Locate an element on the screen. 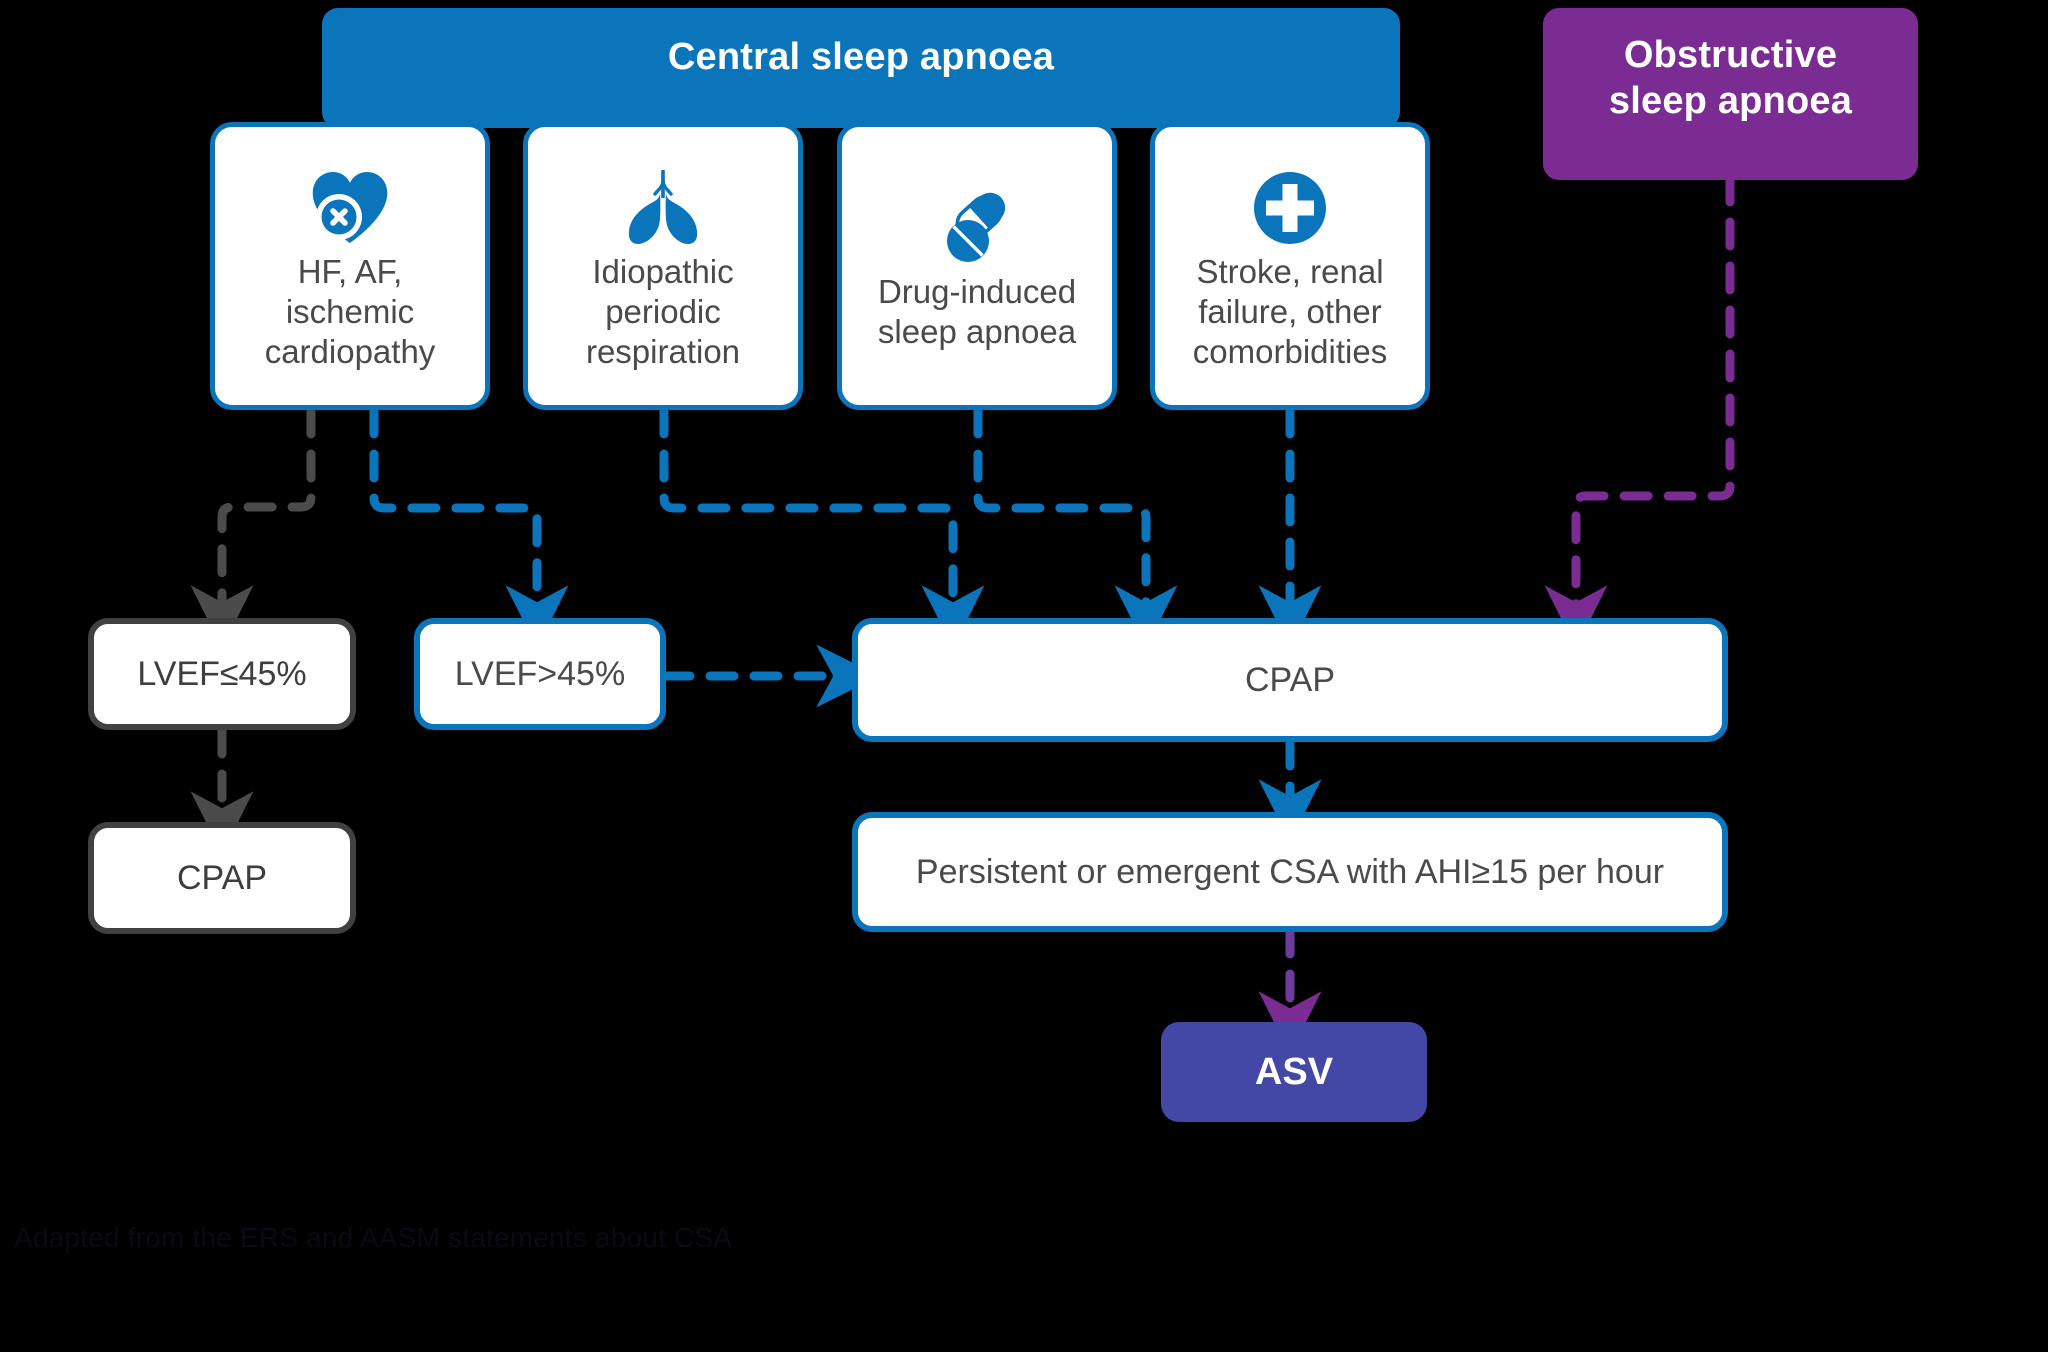 This screenshot has height=1352, width=2048. decision-lvef-low: LVEF≤45% is located at coordinates (222, 674).